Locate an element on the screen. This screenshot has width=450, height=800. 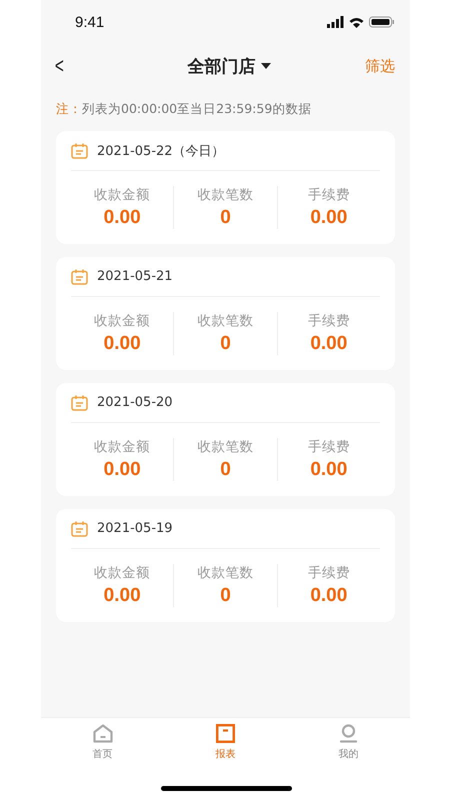
date-text: 2021-05-22（今日） is located at coordinates (161, 151).